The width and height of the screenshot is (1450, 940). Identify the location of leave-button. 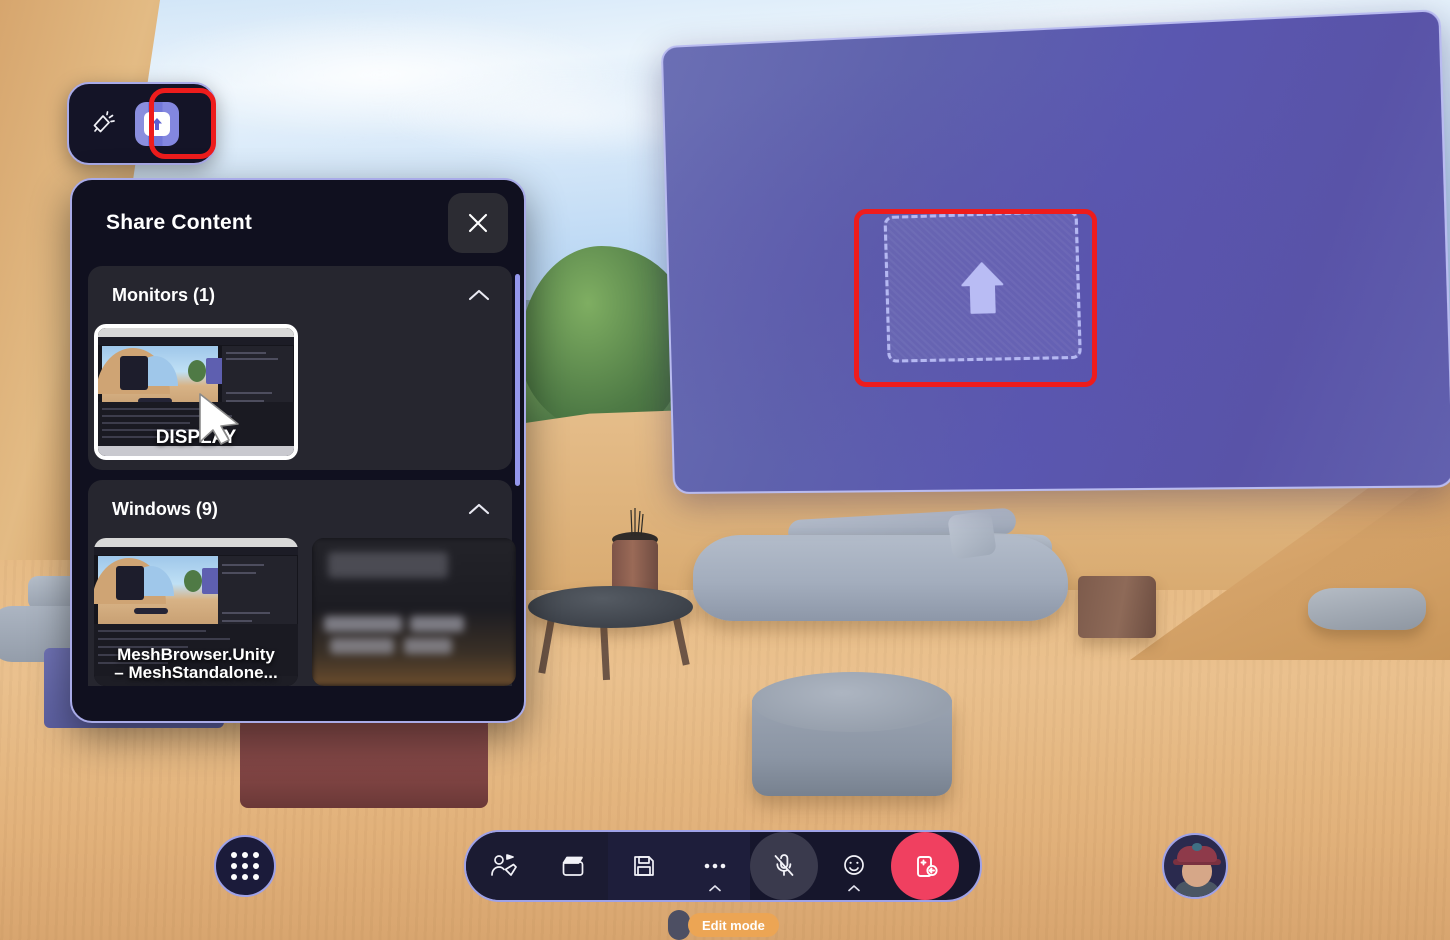
(925, 866).